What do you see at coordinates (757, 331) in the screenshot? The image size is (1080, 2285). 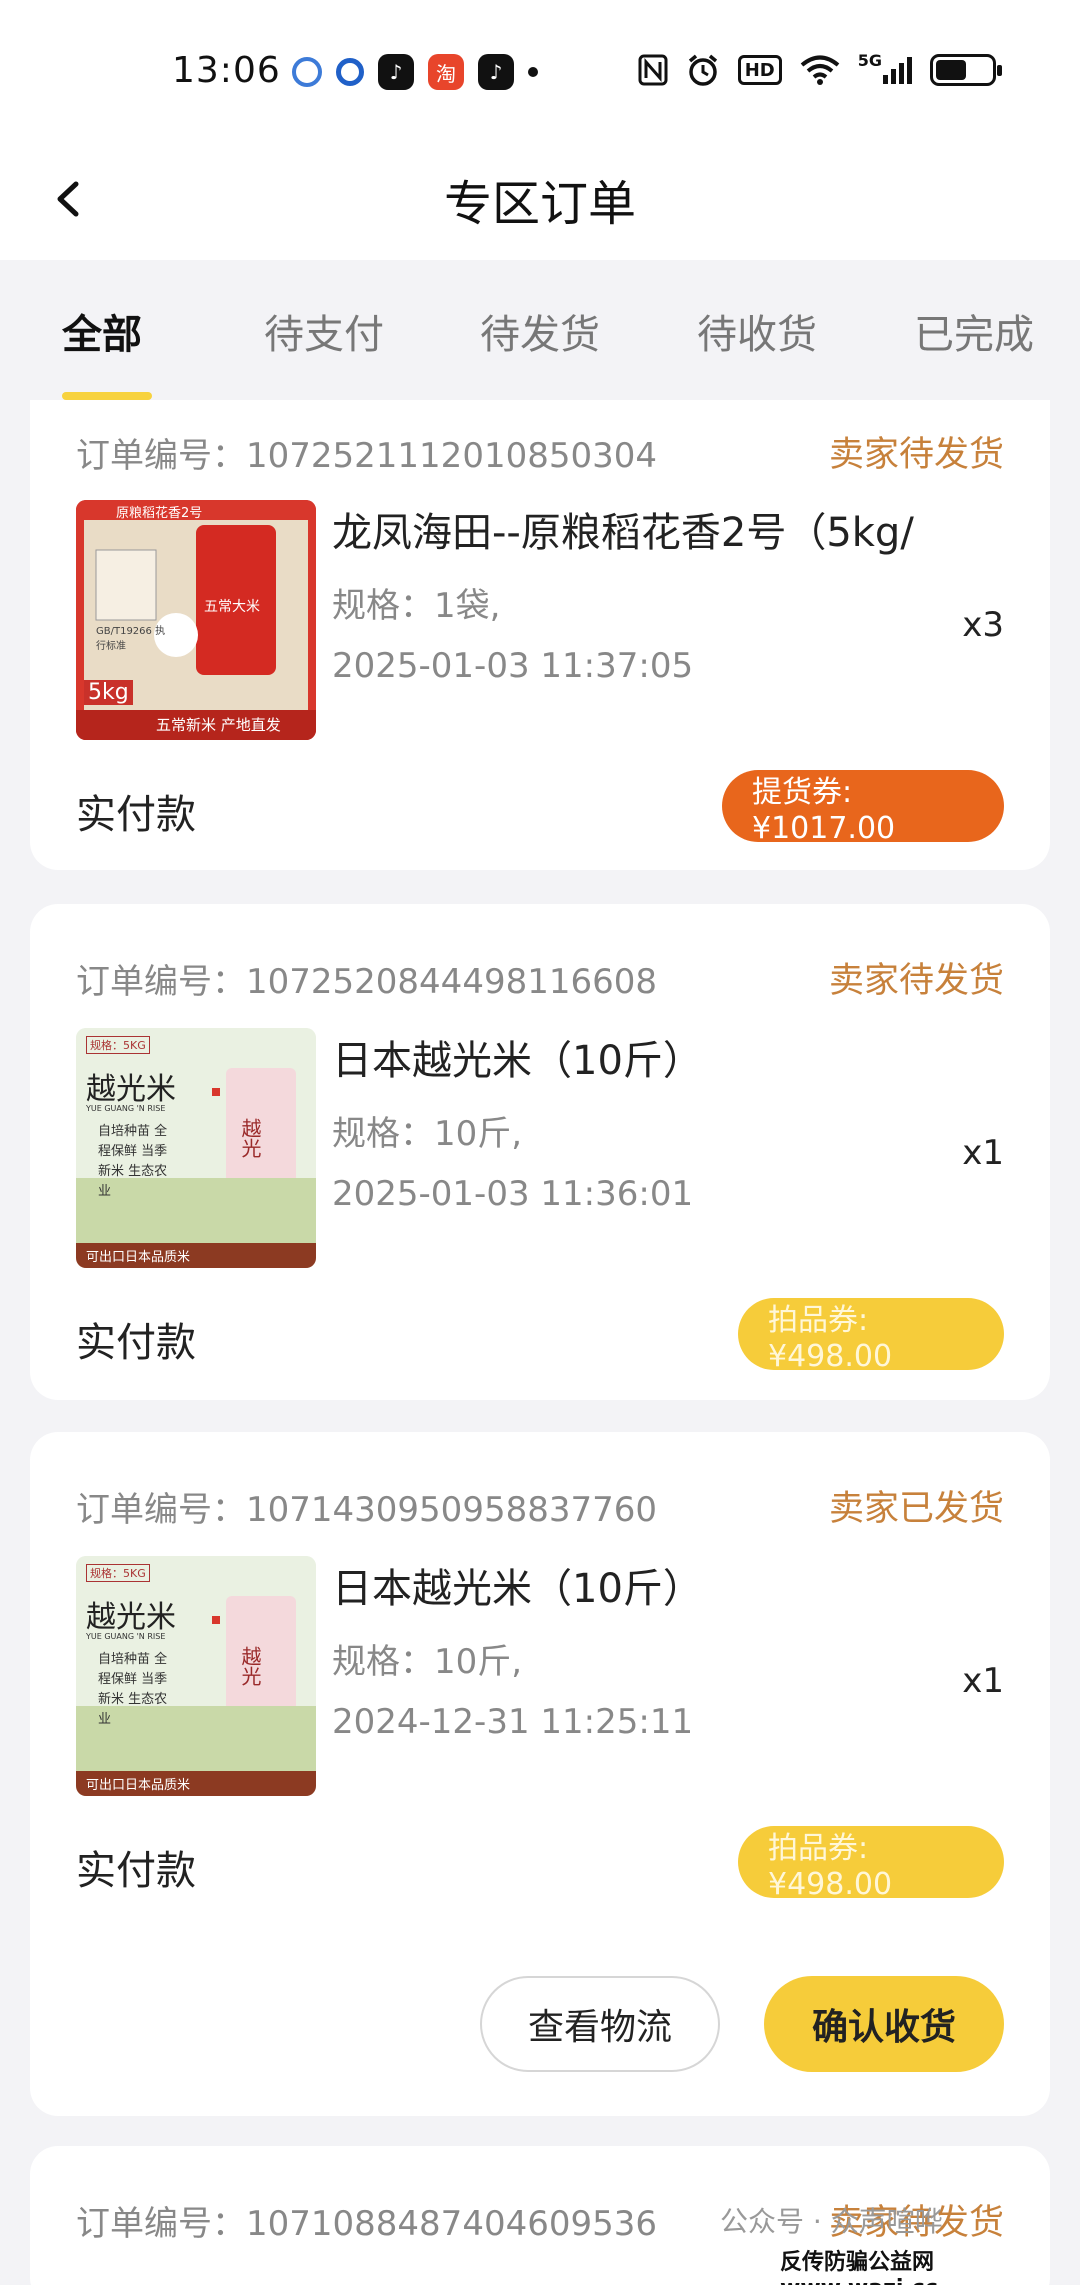 I see `tab-pending-receipt: 待收货` at bounding box center [757, 331].